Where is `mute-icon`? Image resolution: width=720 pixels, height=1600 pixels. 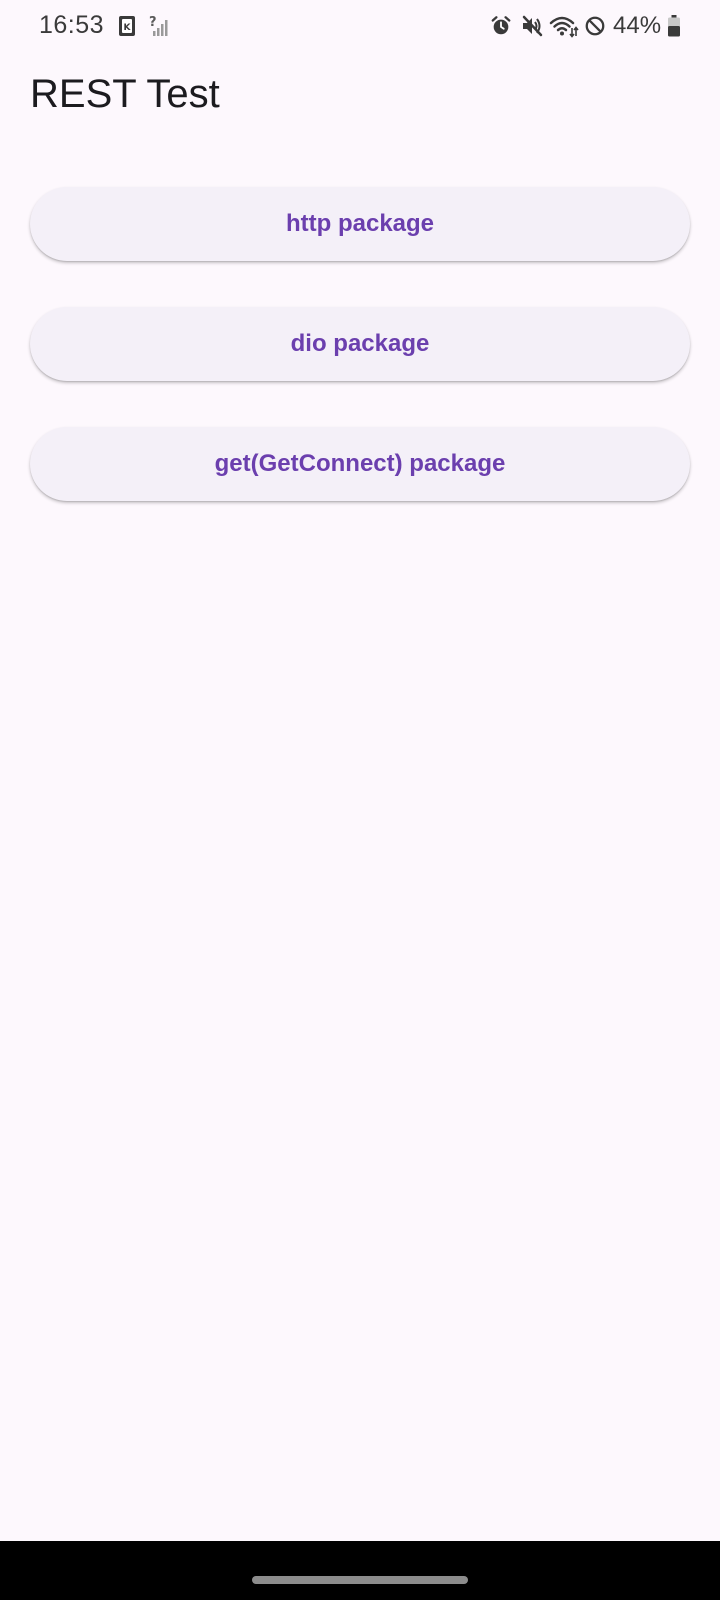 mute-icon is located at coordinates (532, 26).